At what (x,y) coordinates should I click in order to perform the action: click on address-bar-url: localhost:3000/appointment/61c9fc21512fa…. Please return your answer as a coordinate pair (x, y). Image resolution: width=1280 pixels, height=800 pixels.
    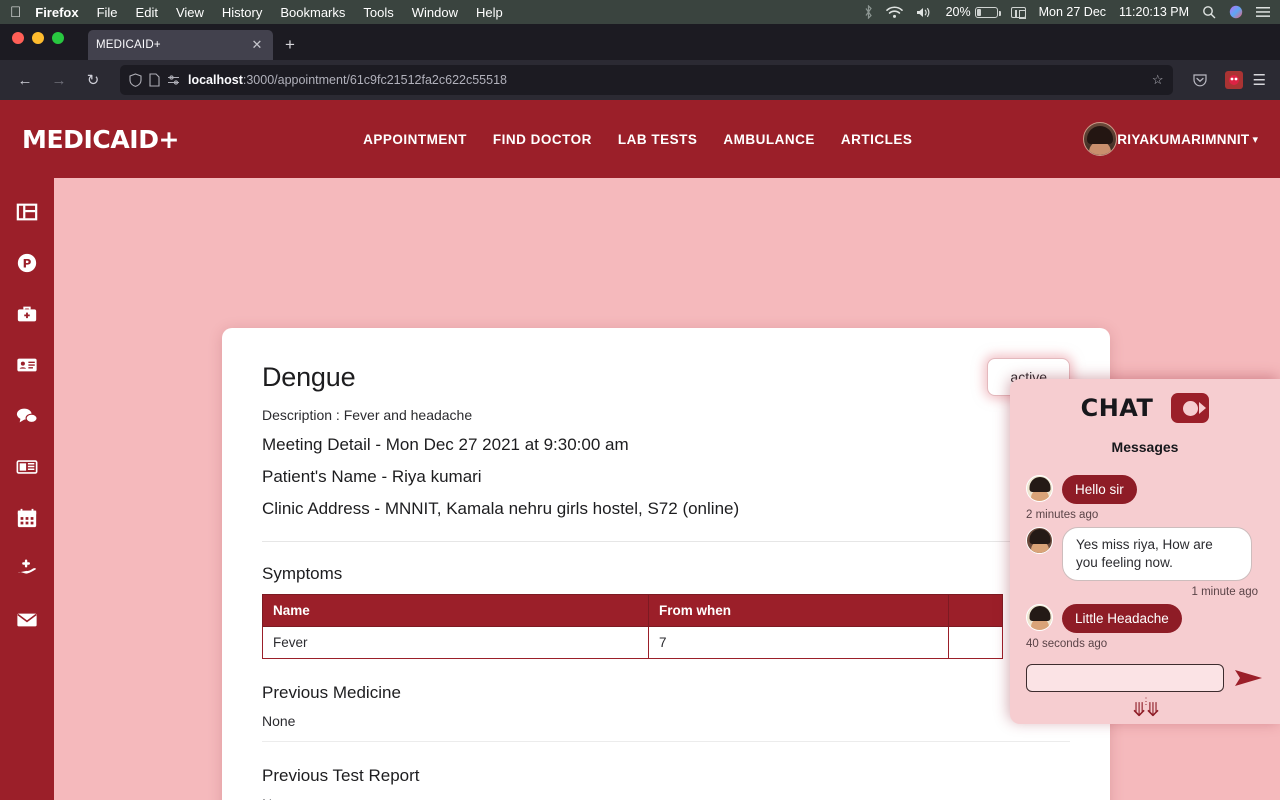
    Looking at the image, I should click on (666, 80).